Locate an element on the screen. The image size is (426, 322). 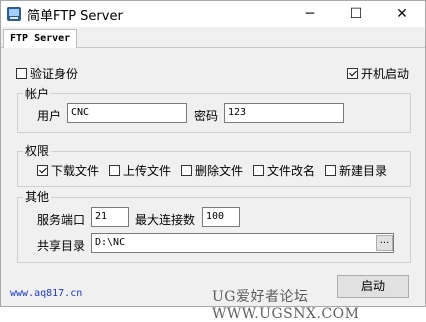
perm-rename-checkbox: 文件改名 is located at coordinates (284, 170).